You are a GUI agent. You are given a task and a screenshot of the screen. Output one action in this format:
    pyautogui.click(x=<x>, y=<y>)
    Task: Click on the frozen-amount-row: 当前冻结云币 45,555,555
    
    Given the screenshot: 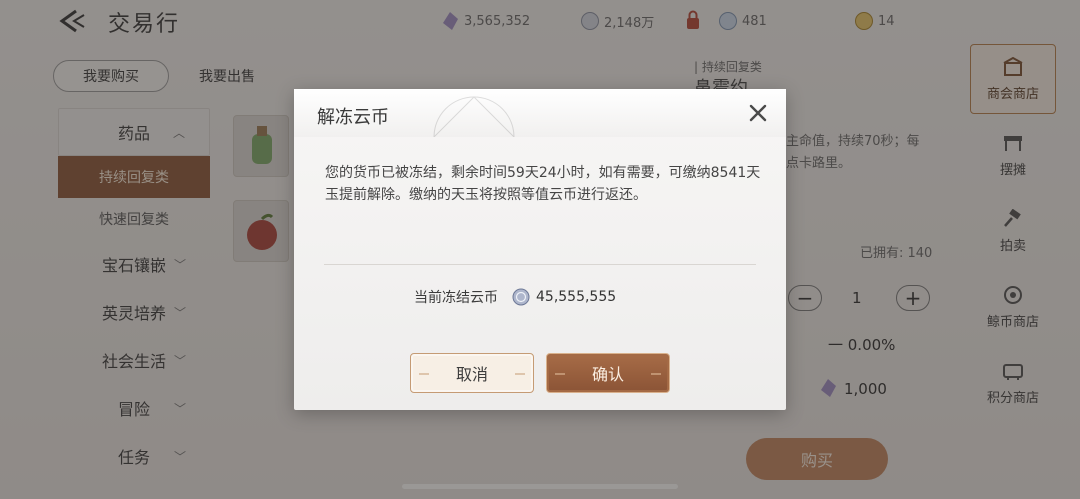 What is the action you would take?
    pyautogui.click(x=515, y=297)
    